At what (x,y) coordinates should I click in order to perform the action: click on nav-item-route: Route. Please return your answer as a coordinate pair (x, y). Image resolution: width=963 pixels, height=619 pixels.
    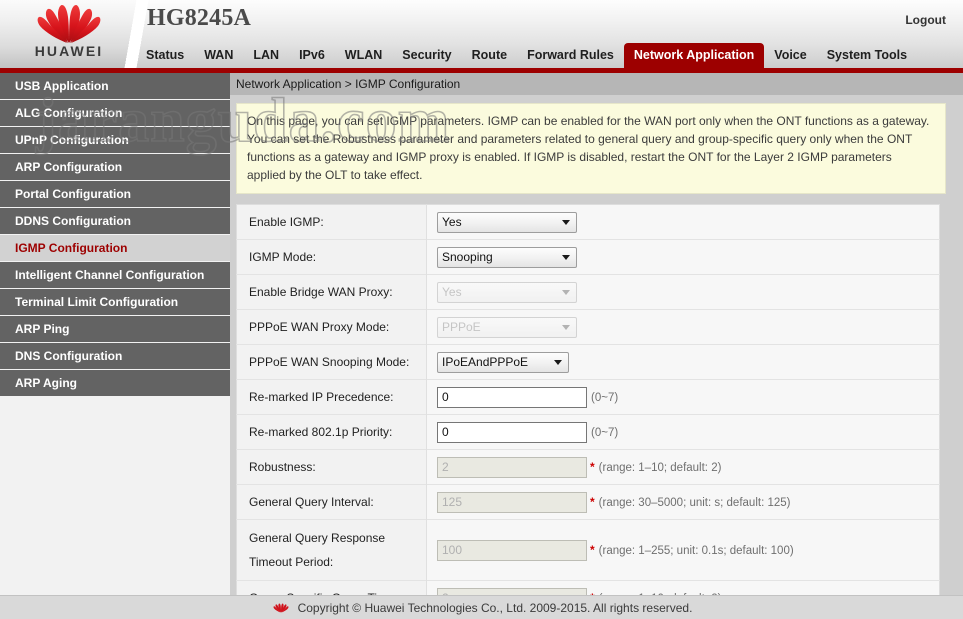
    Looking at the image, I should click on (489, 55).